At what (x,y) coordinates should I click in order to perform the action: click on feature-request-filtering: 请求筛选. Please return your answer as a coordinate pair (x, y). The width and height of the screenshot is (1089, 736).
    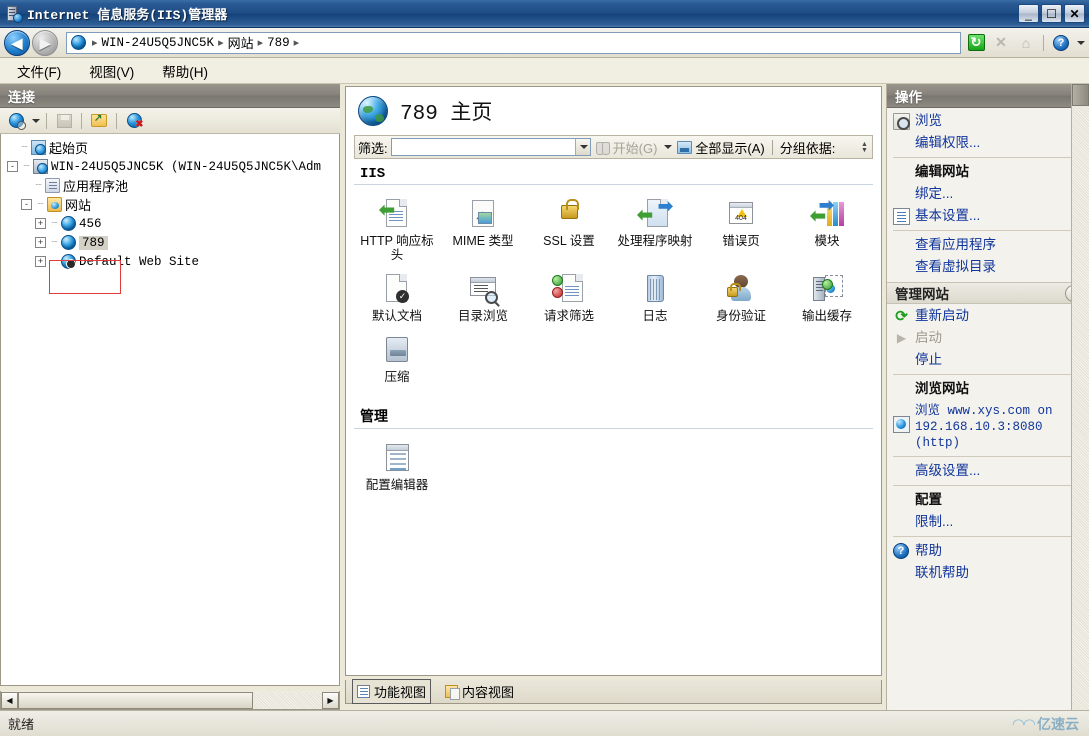
    Looking at the image, I should click on (569, 298).